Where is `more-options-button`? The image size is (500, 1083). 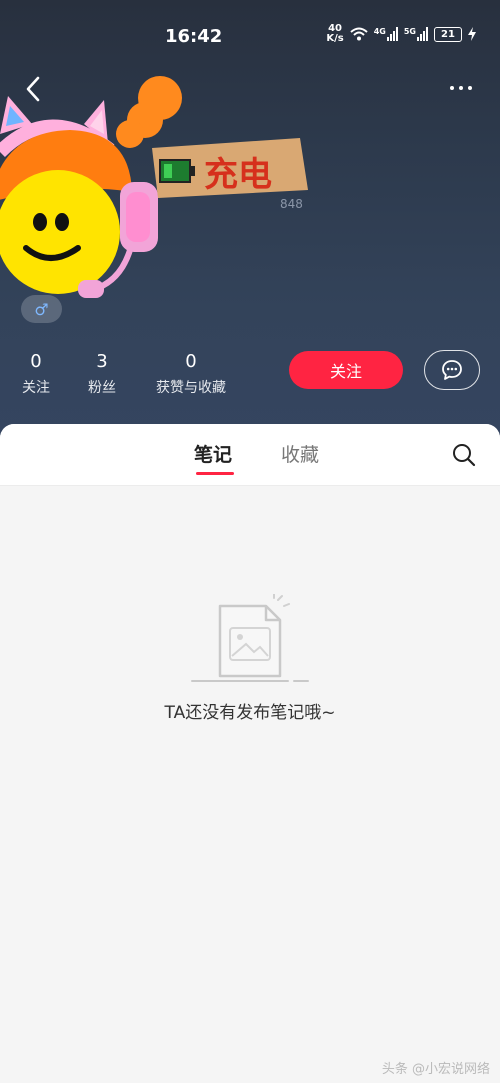 more-options-button is located at coordinates (461, 88).